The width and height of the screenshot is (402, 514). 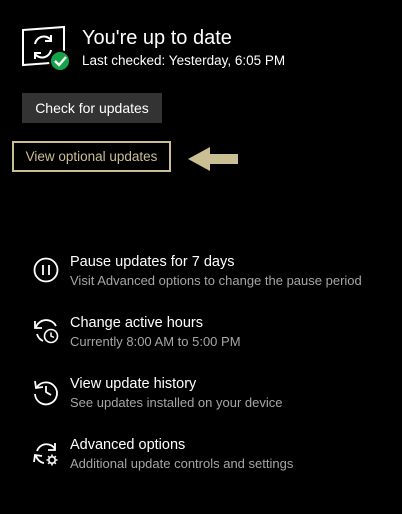 I want to click on check-for-updates-button: Check for updates, so click(x=92, y=108).